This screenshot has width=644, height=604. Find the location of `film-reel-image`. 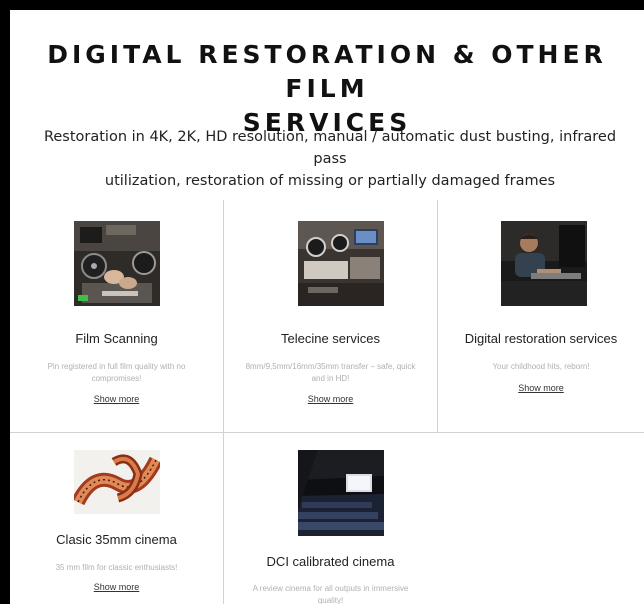

film-reel-image is located at coordinates (117, 482).